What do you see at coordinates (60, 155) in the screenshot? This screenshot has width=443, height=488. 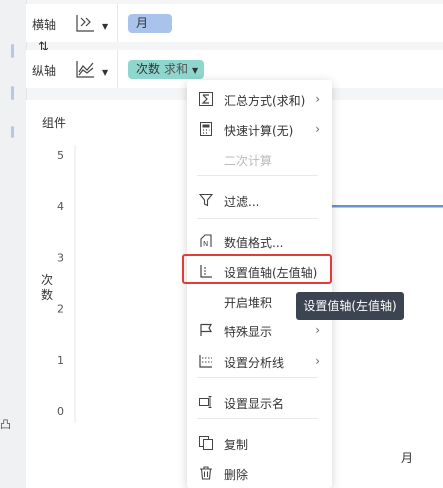 I see `y-tick-label: 5` at bounding box center [60, 155].